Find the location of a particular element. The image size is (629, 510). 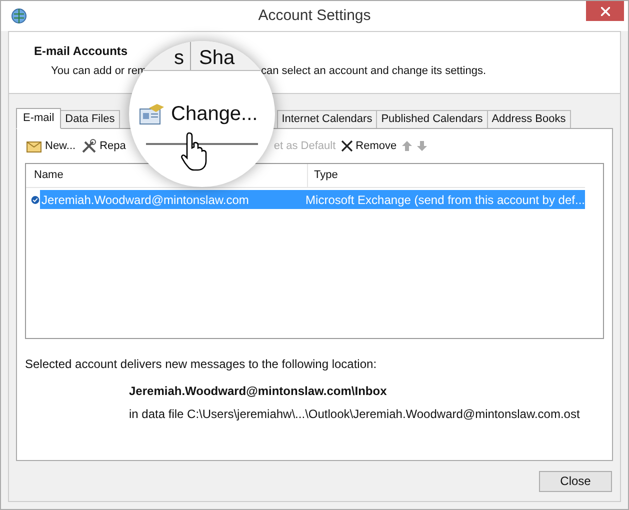

tab-fragment: Sha is located at coordinates (217, 58).